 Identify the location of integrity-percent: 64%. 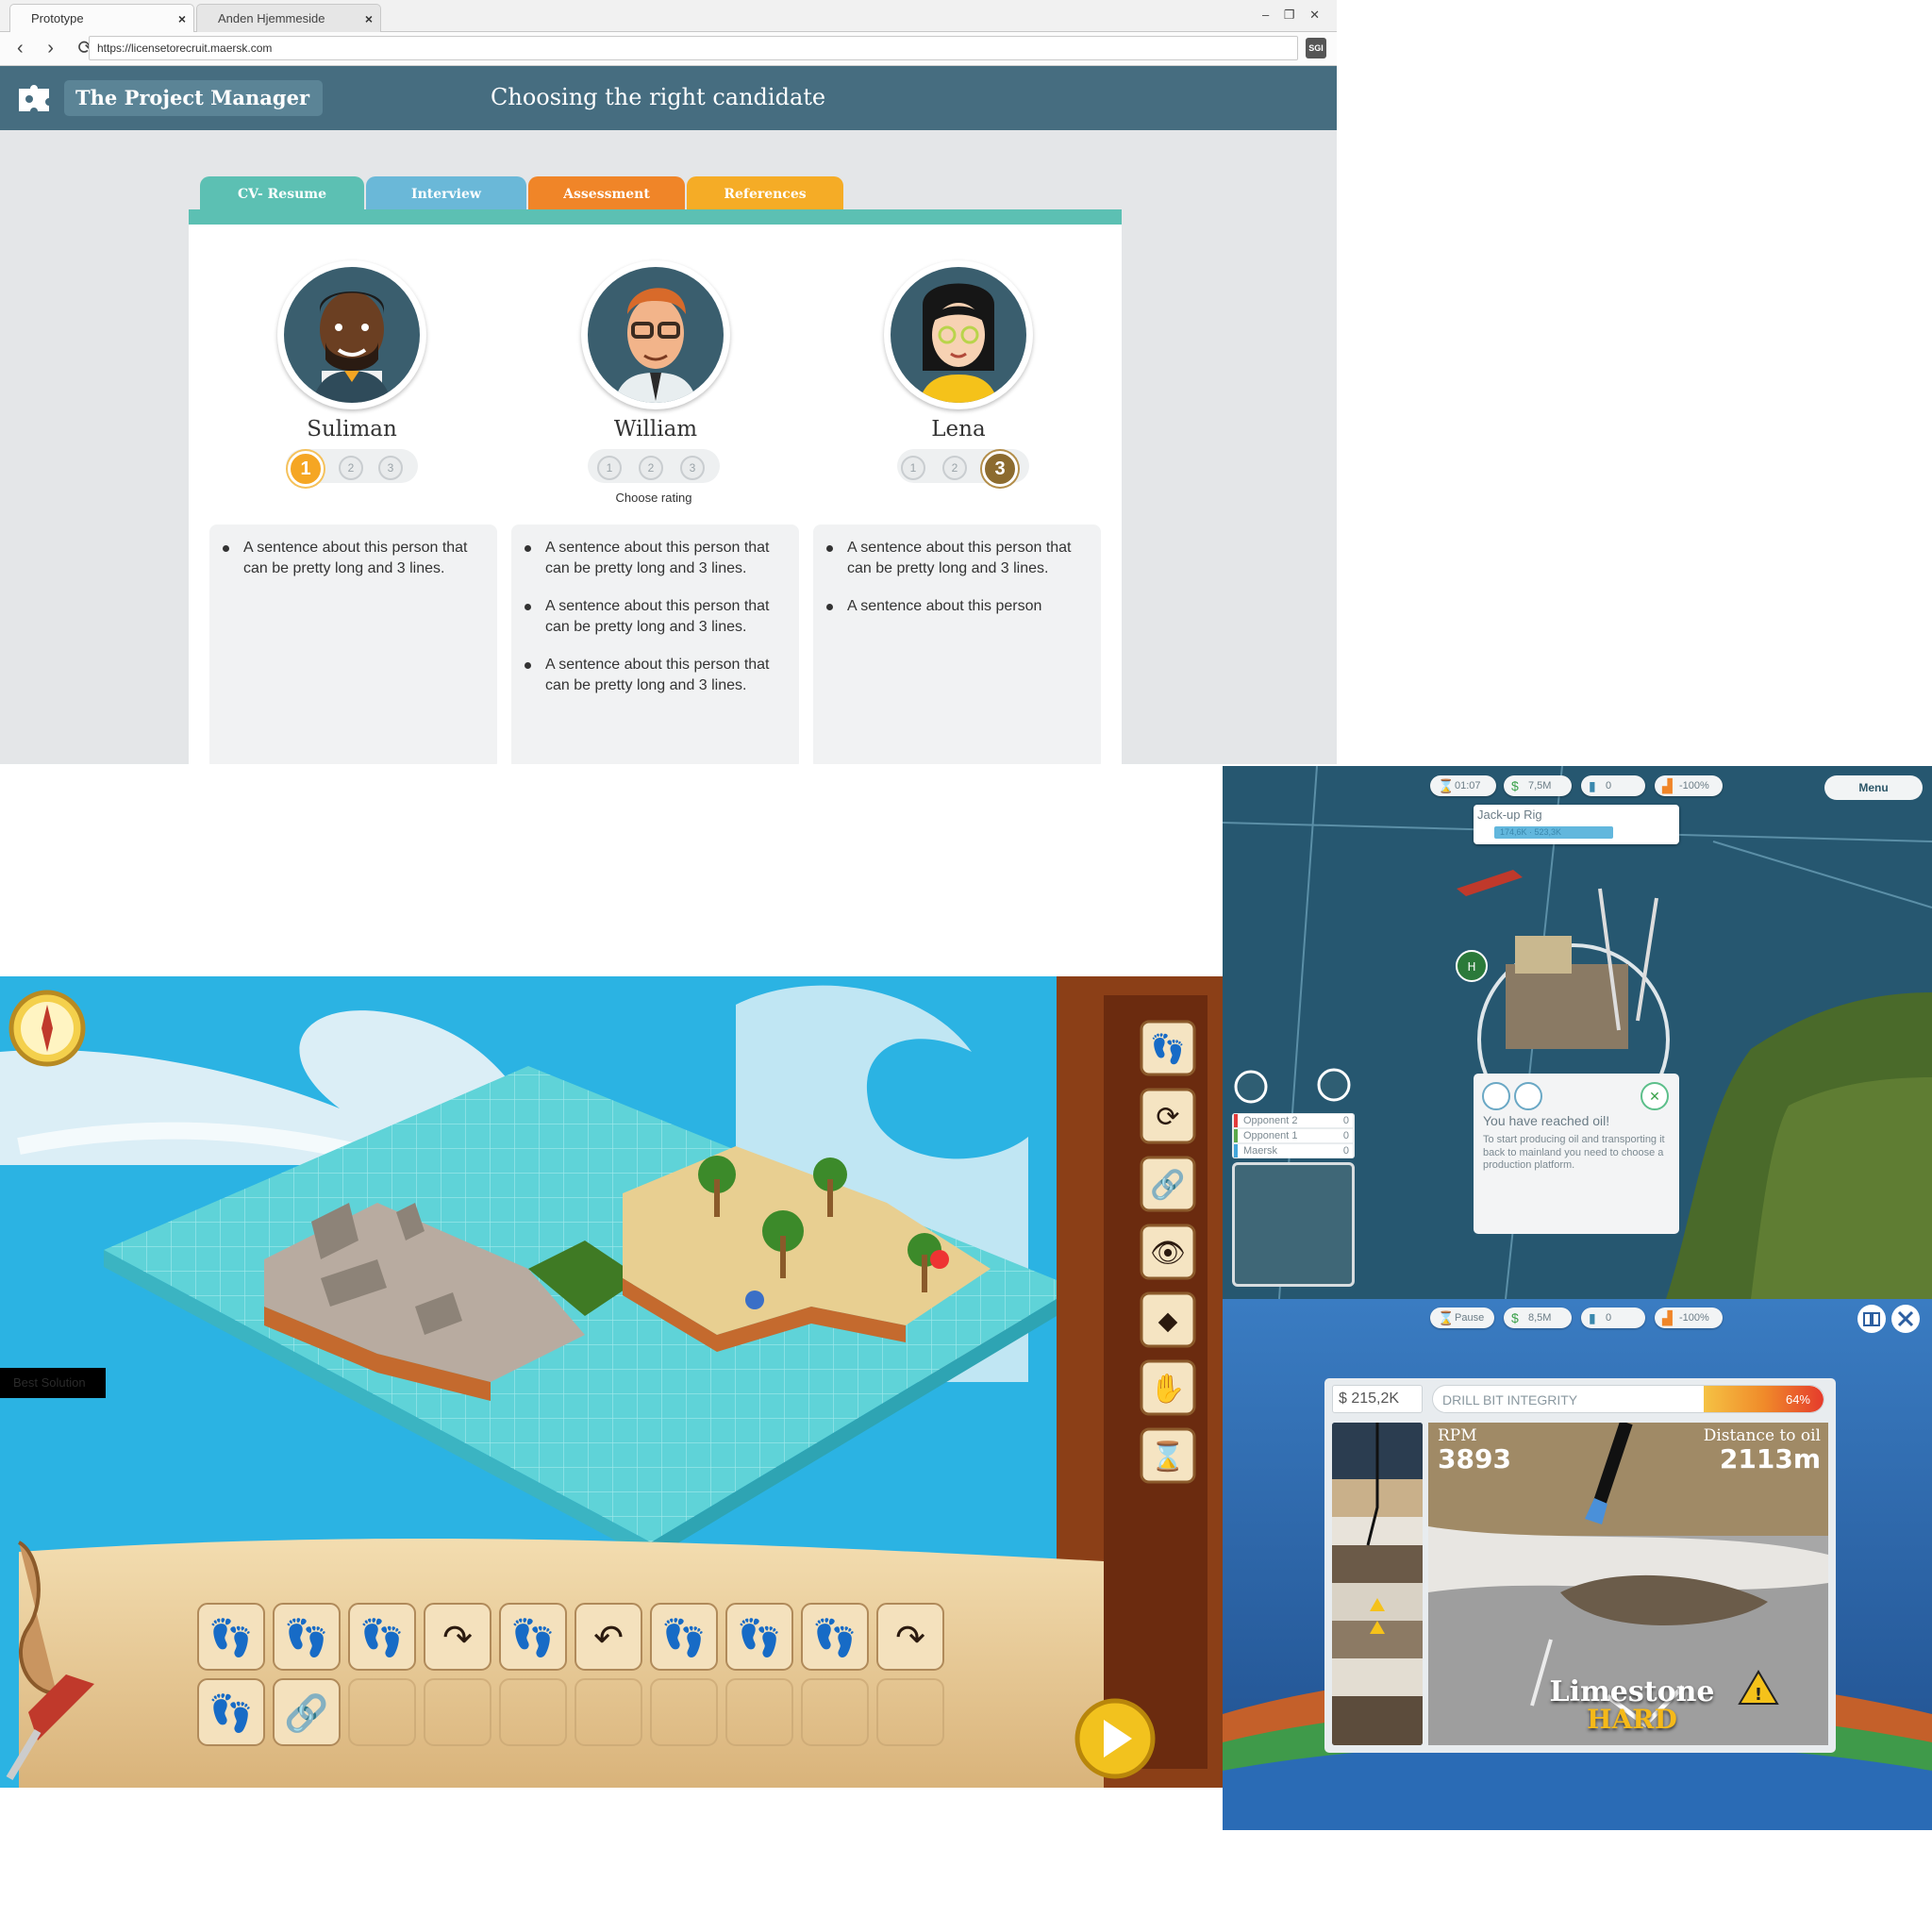
(1797, 1400).